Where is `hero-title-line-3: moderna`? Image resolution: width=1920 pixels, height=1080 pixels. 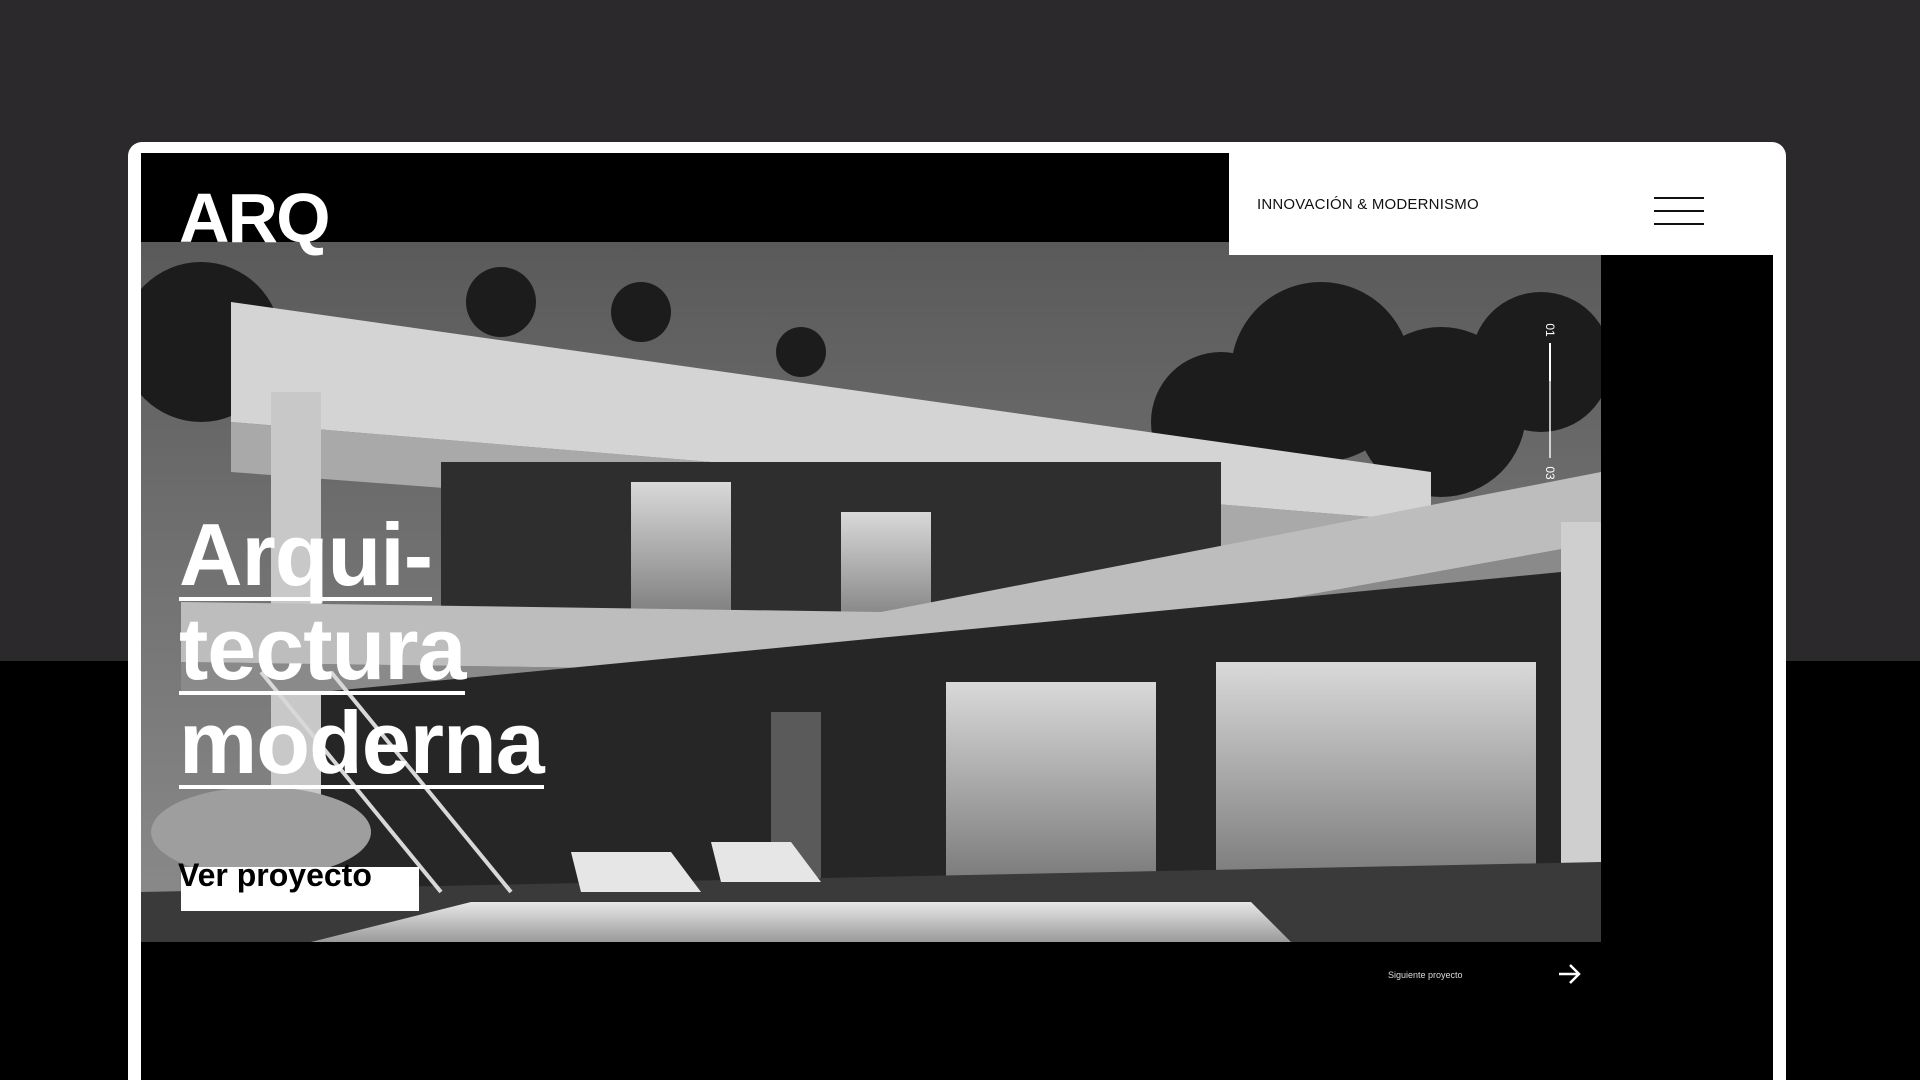
hero-title-line-3: moderna is located at coordinates (362, 742).